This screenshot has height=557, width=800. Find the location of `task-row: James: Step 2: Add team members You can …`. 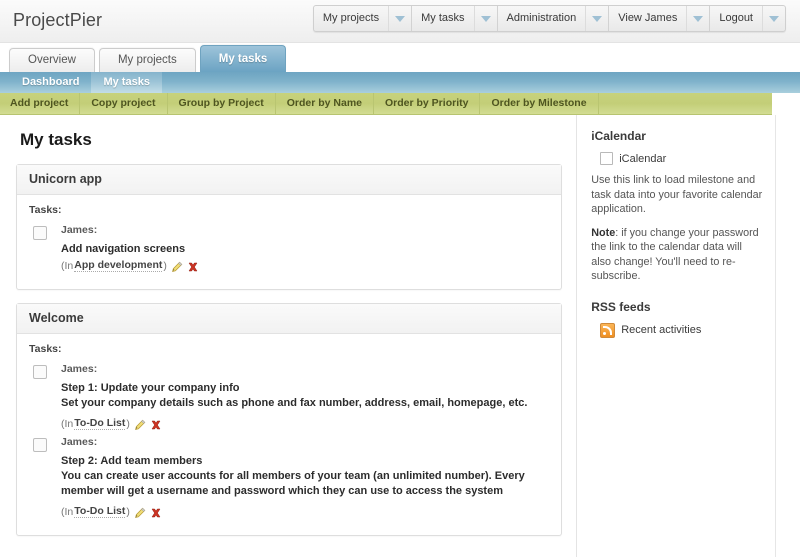

task-row: James: Step 2: Add team members You can … is located at coordinates (289, 478).